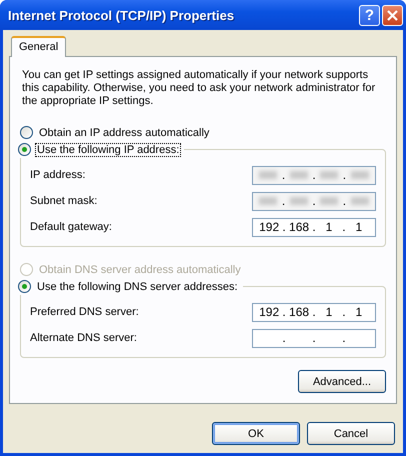  Describe the element at coordinates (83, 338) in the screenshot. I see `field-label: Alternate DNS server:` at that location.